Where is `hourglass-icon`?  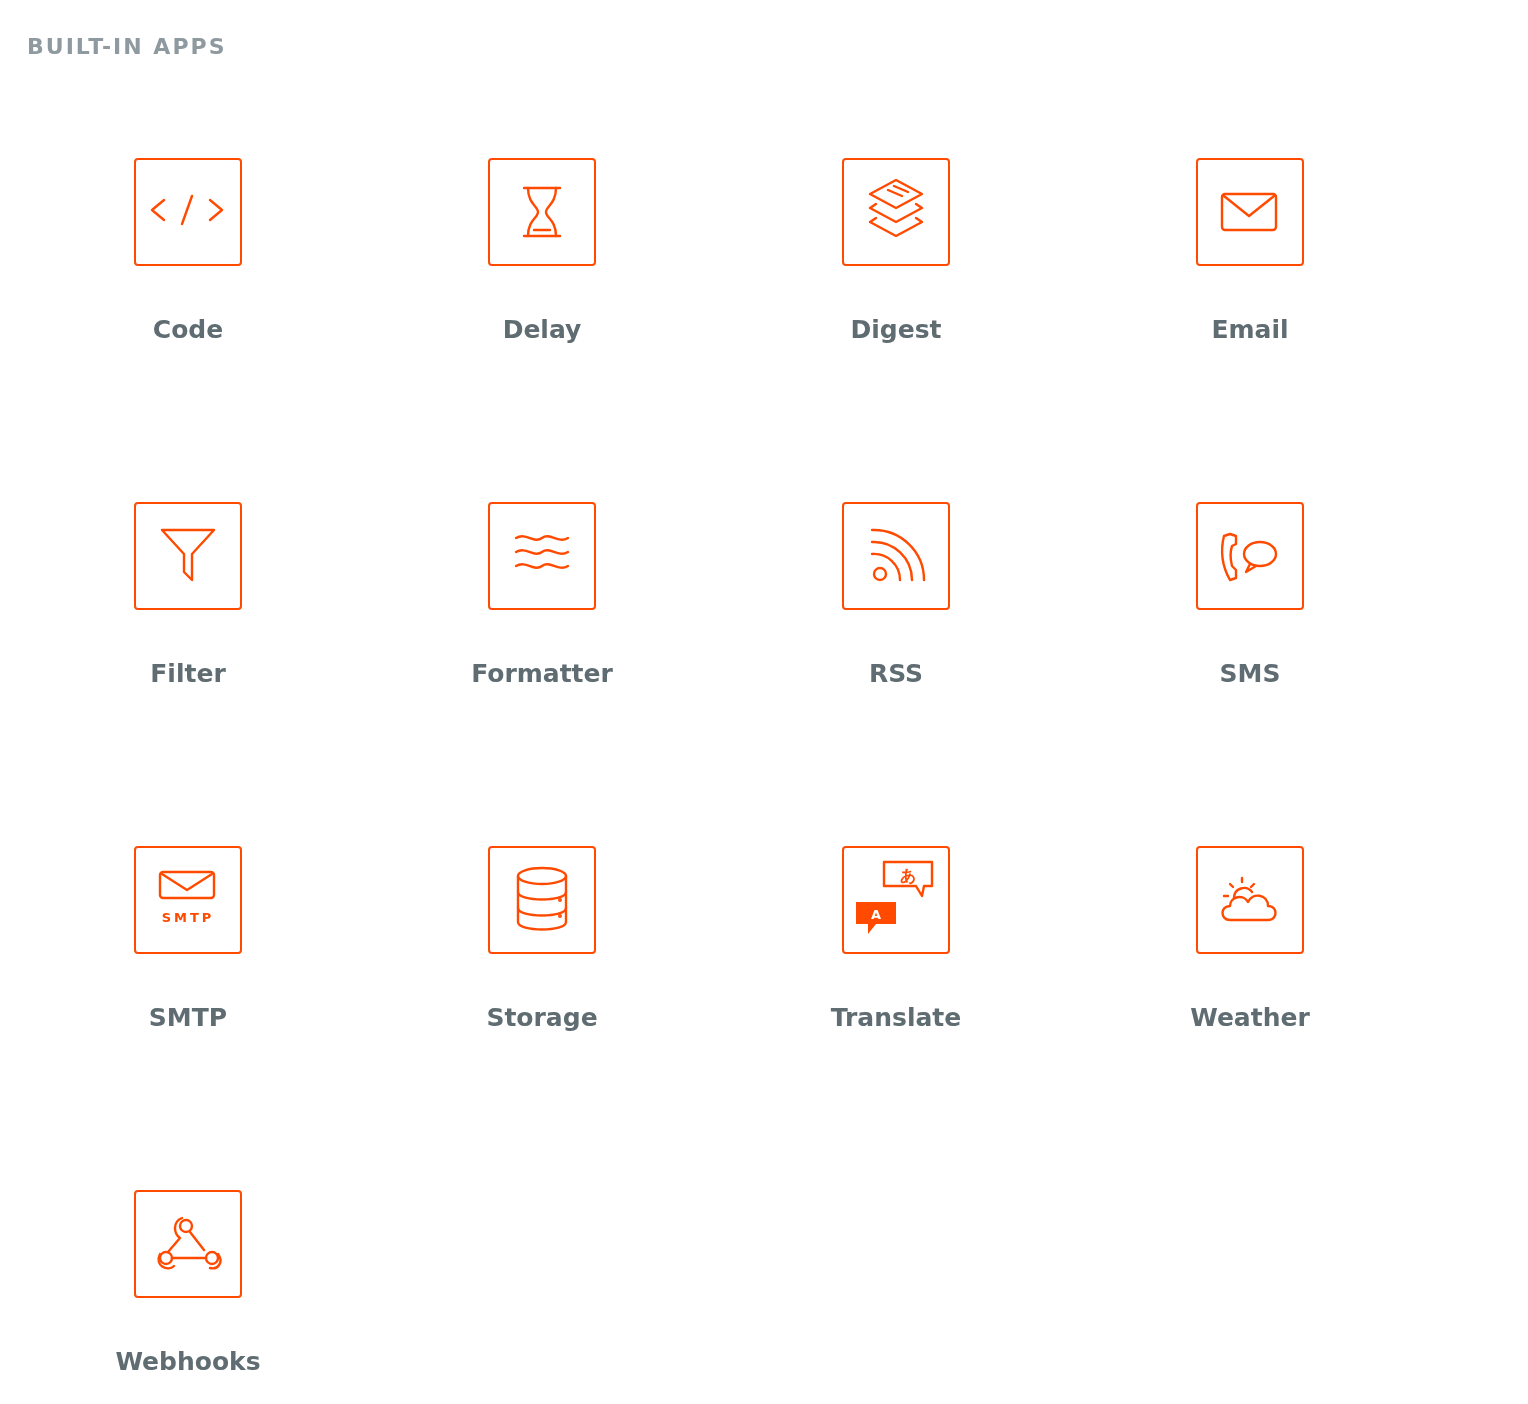 hourglass-icon is located at coordinates (542, 212).